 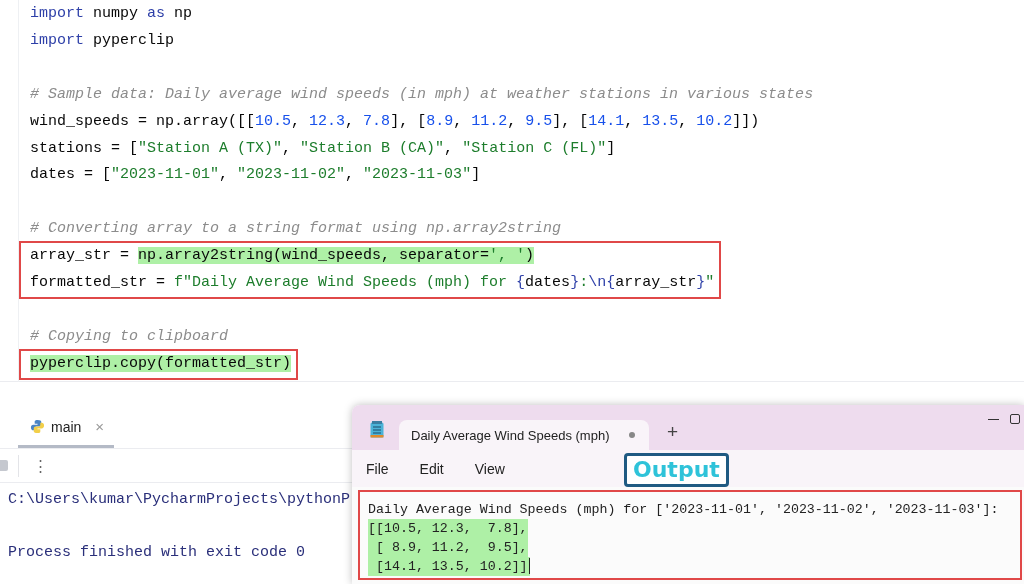 I want to click on callout-label: Output, so click(x=676, y=470).